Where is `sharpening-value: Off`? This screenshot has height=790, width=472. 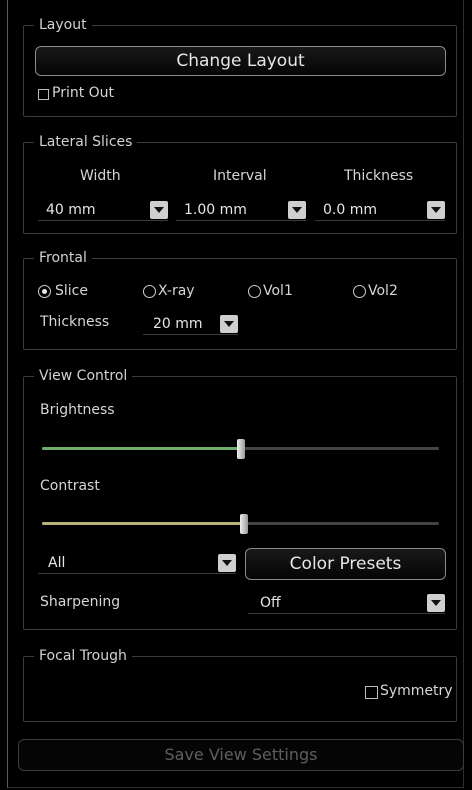
sharpening-value: Off is located at coordinates (270, 603).